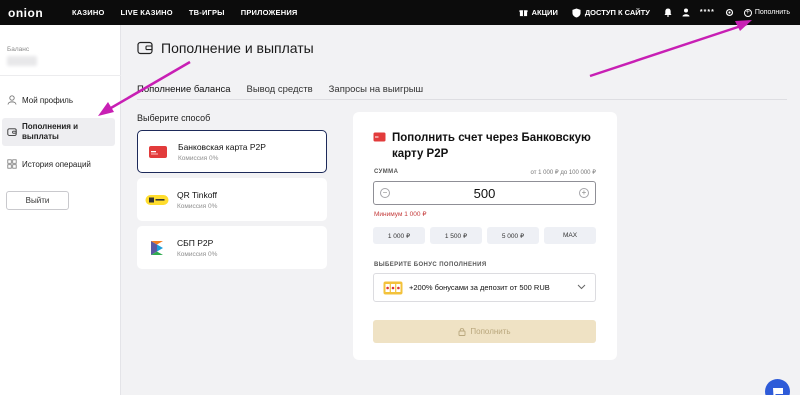 Image resolution: width=800 pixels, height=395 pixels. Describe the element at coordinates (576, 12) in the screenshot. I see `shield-icon` at that location.